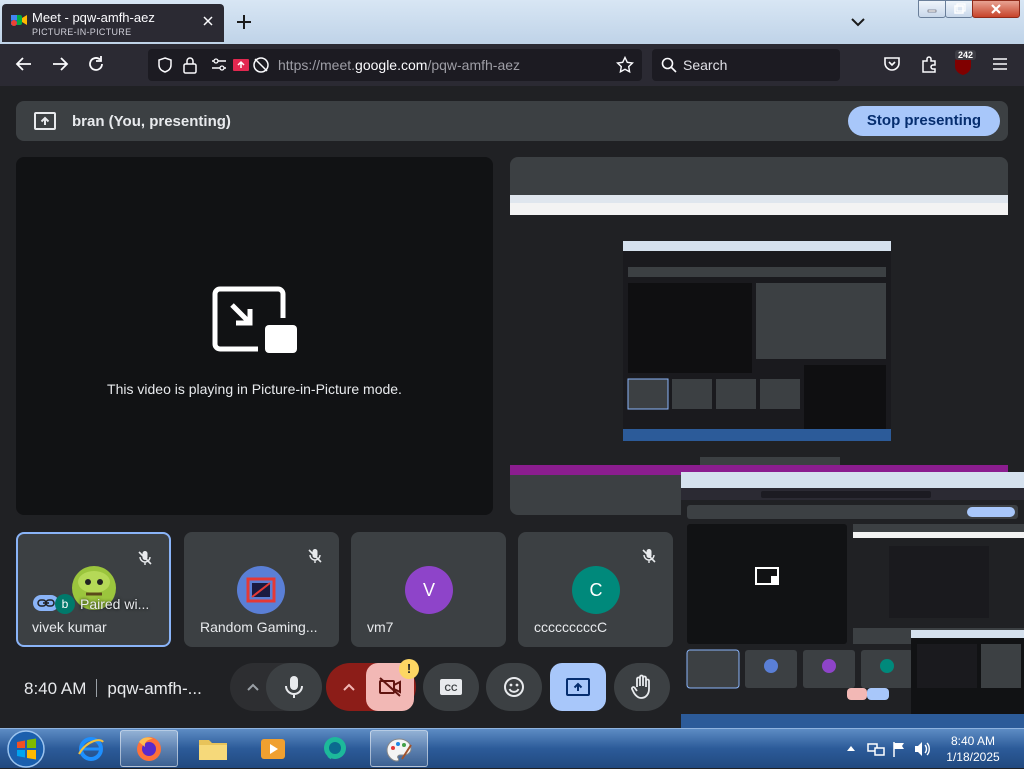  I want to click on tab-subtitle: PICTURE-IN-PICTURE, so click(82, 32).